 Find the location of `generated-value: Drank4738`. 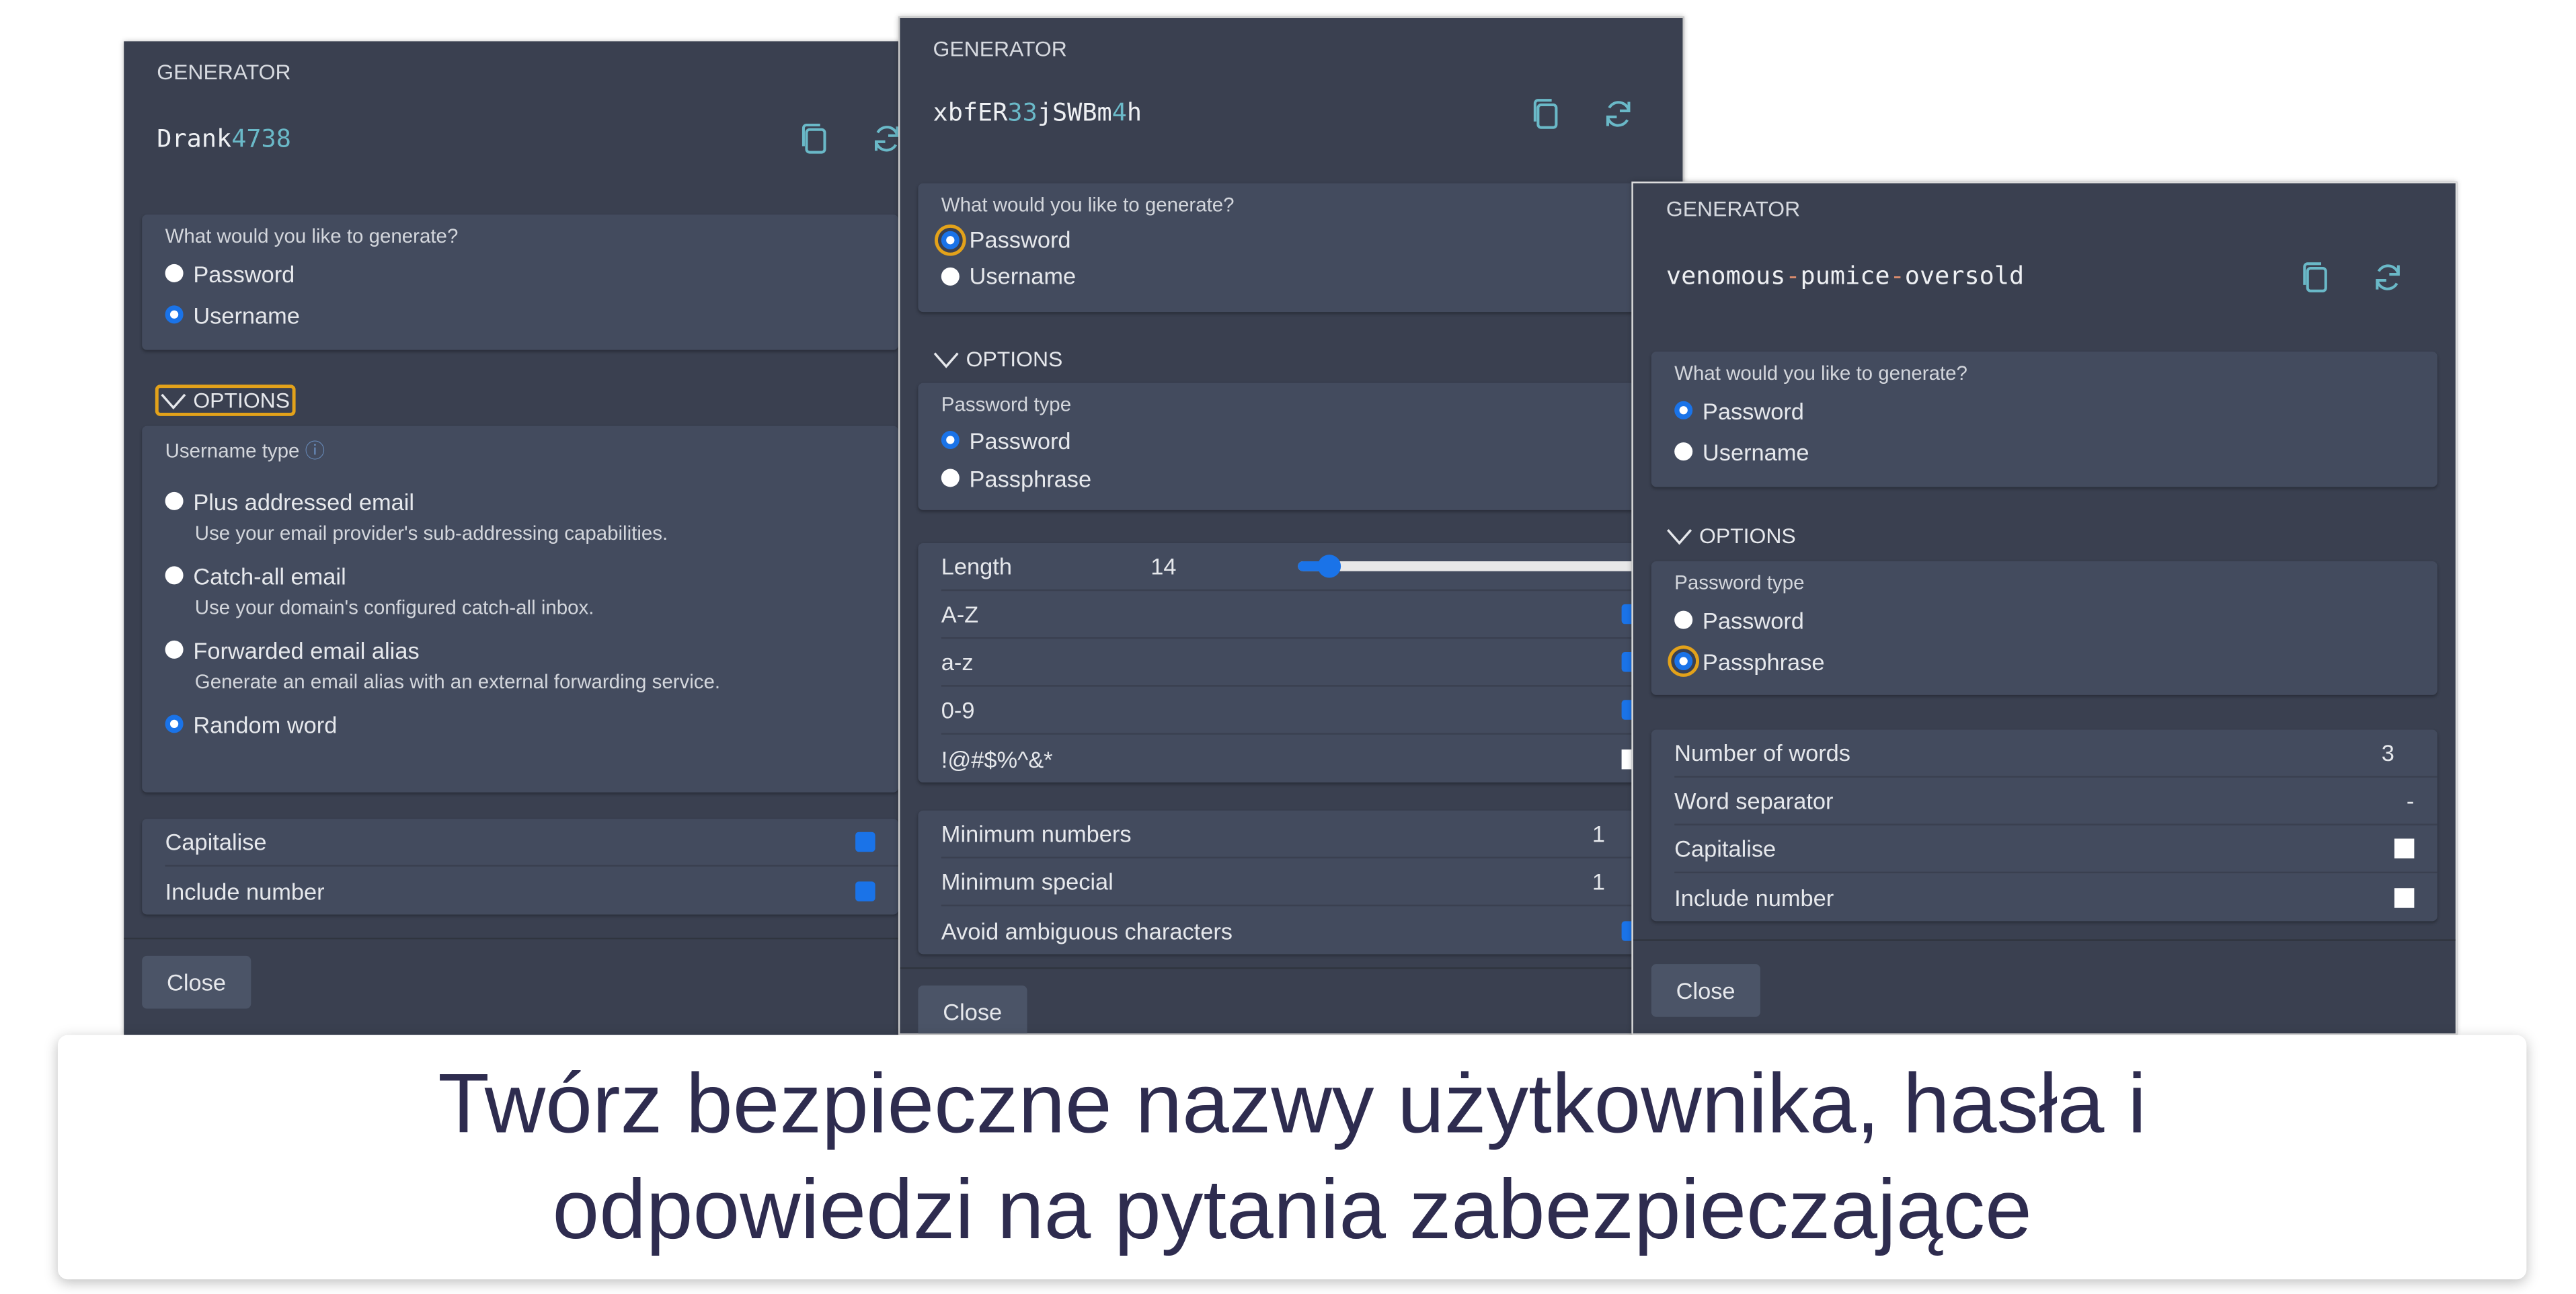

generated-value: Drank4738 is located at coordinates (224, 139).